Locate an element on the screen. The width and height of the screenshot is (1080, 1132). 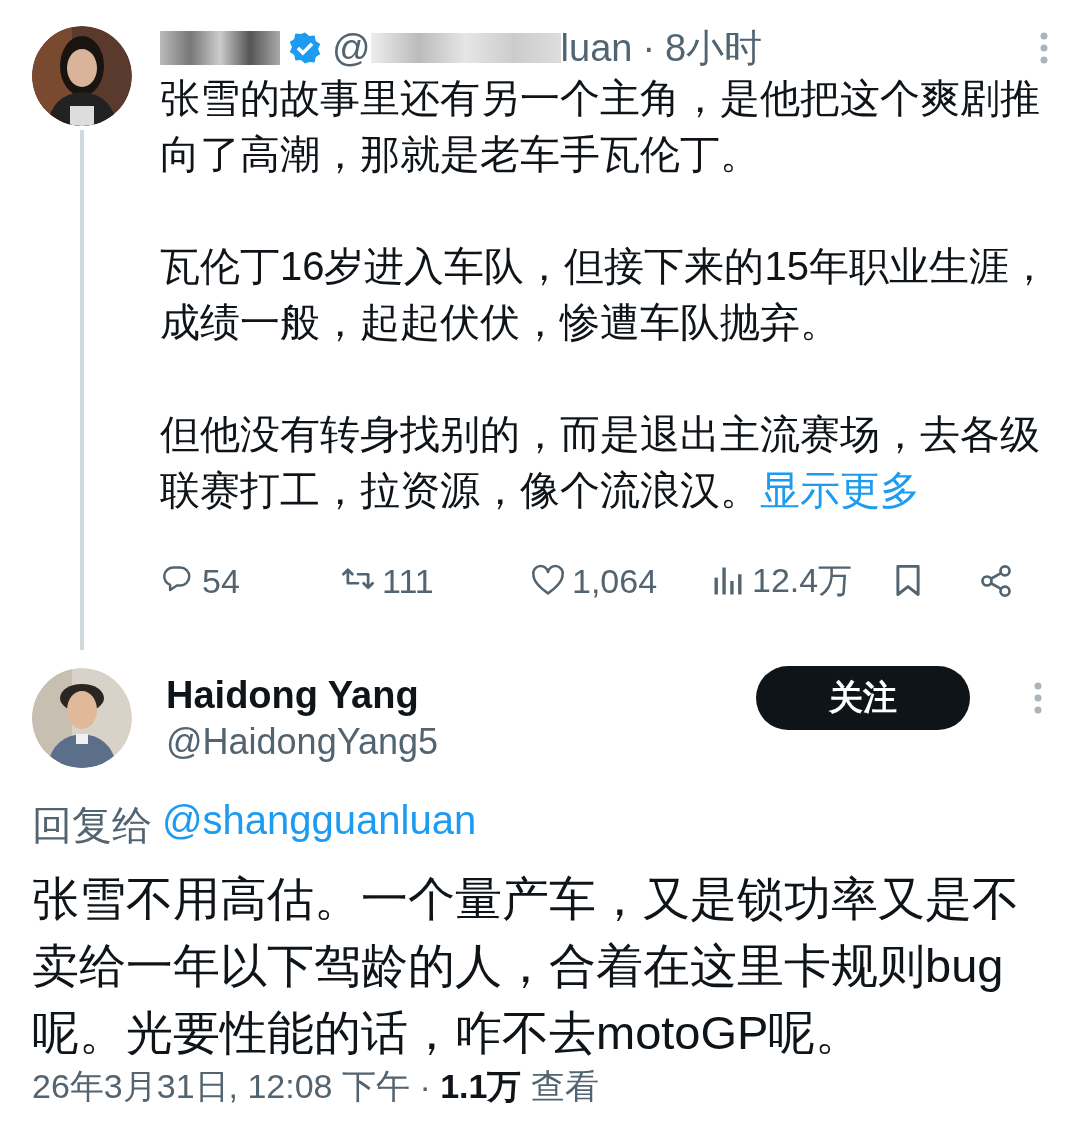
mention-link: @shangguanluan is located at coordinates (319, 825).